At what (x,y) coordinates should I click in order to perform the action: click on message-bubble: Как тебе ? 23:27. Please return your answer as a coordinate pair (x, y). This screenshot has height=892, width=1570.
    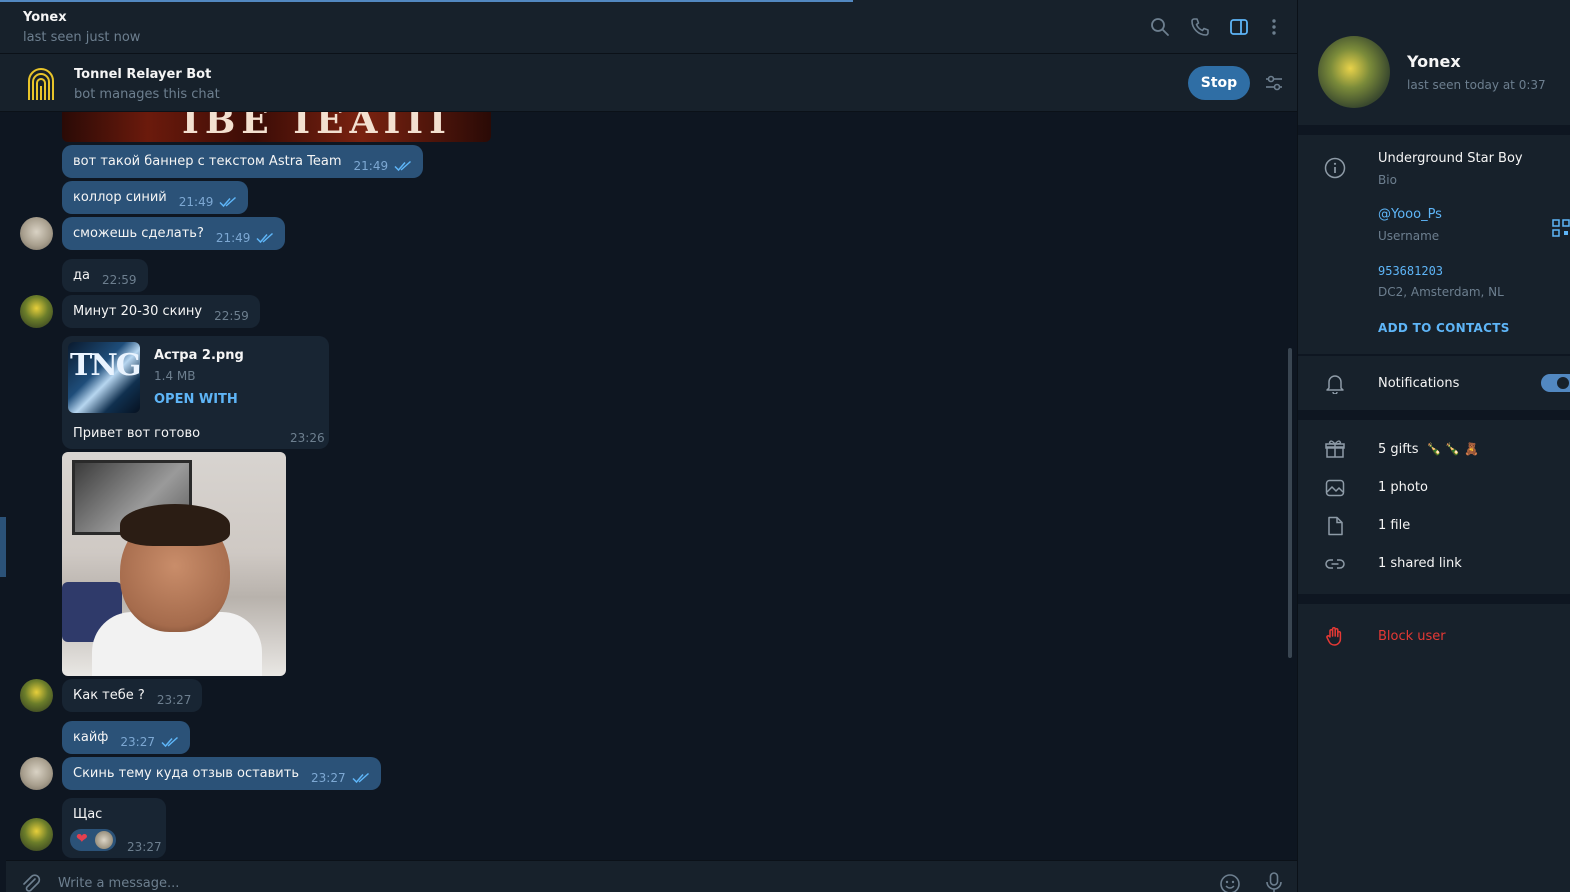
    Looking at the image, I should click on (132, 695).